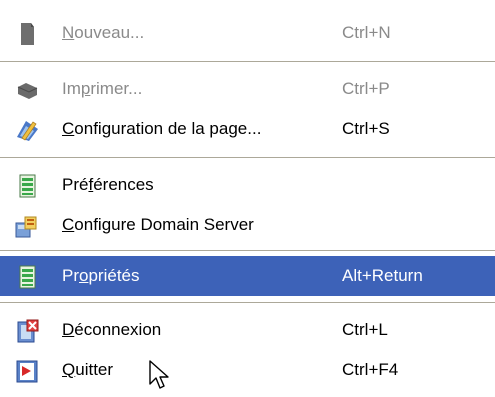 The width and height of the screenshot is (495, 397). I want to click on shortcut-label: Ctrl+L, so click(365, 329).